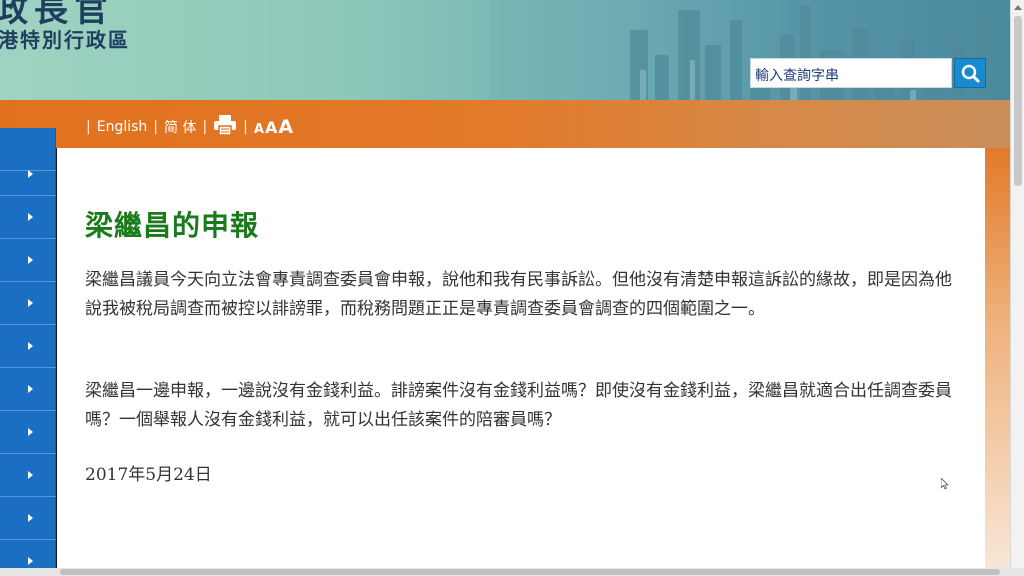 This screenshot has width=1024, height=576. What do you see at coordinates (851, 73) in the screenshot?
I see `search-input: 輸入查詢字串` at bounding box center [851, 73].